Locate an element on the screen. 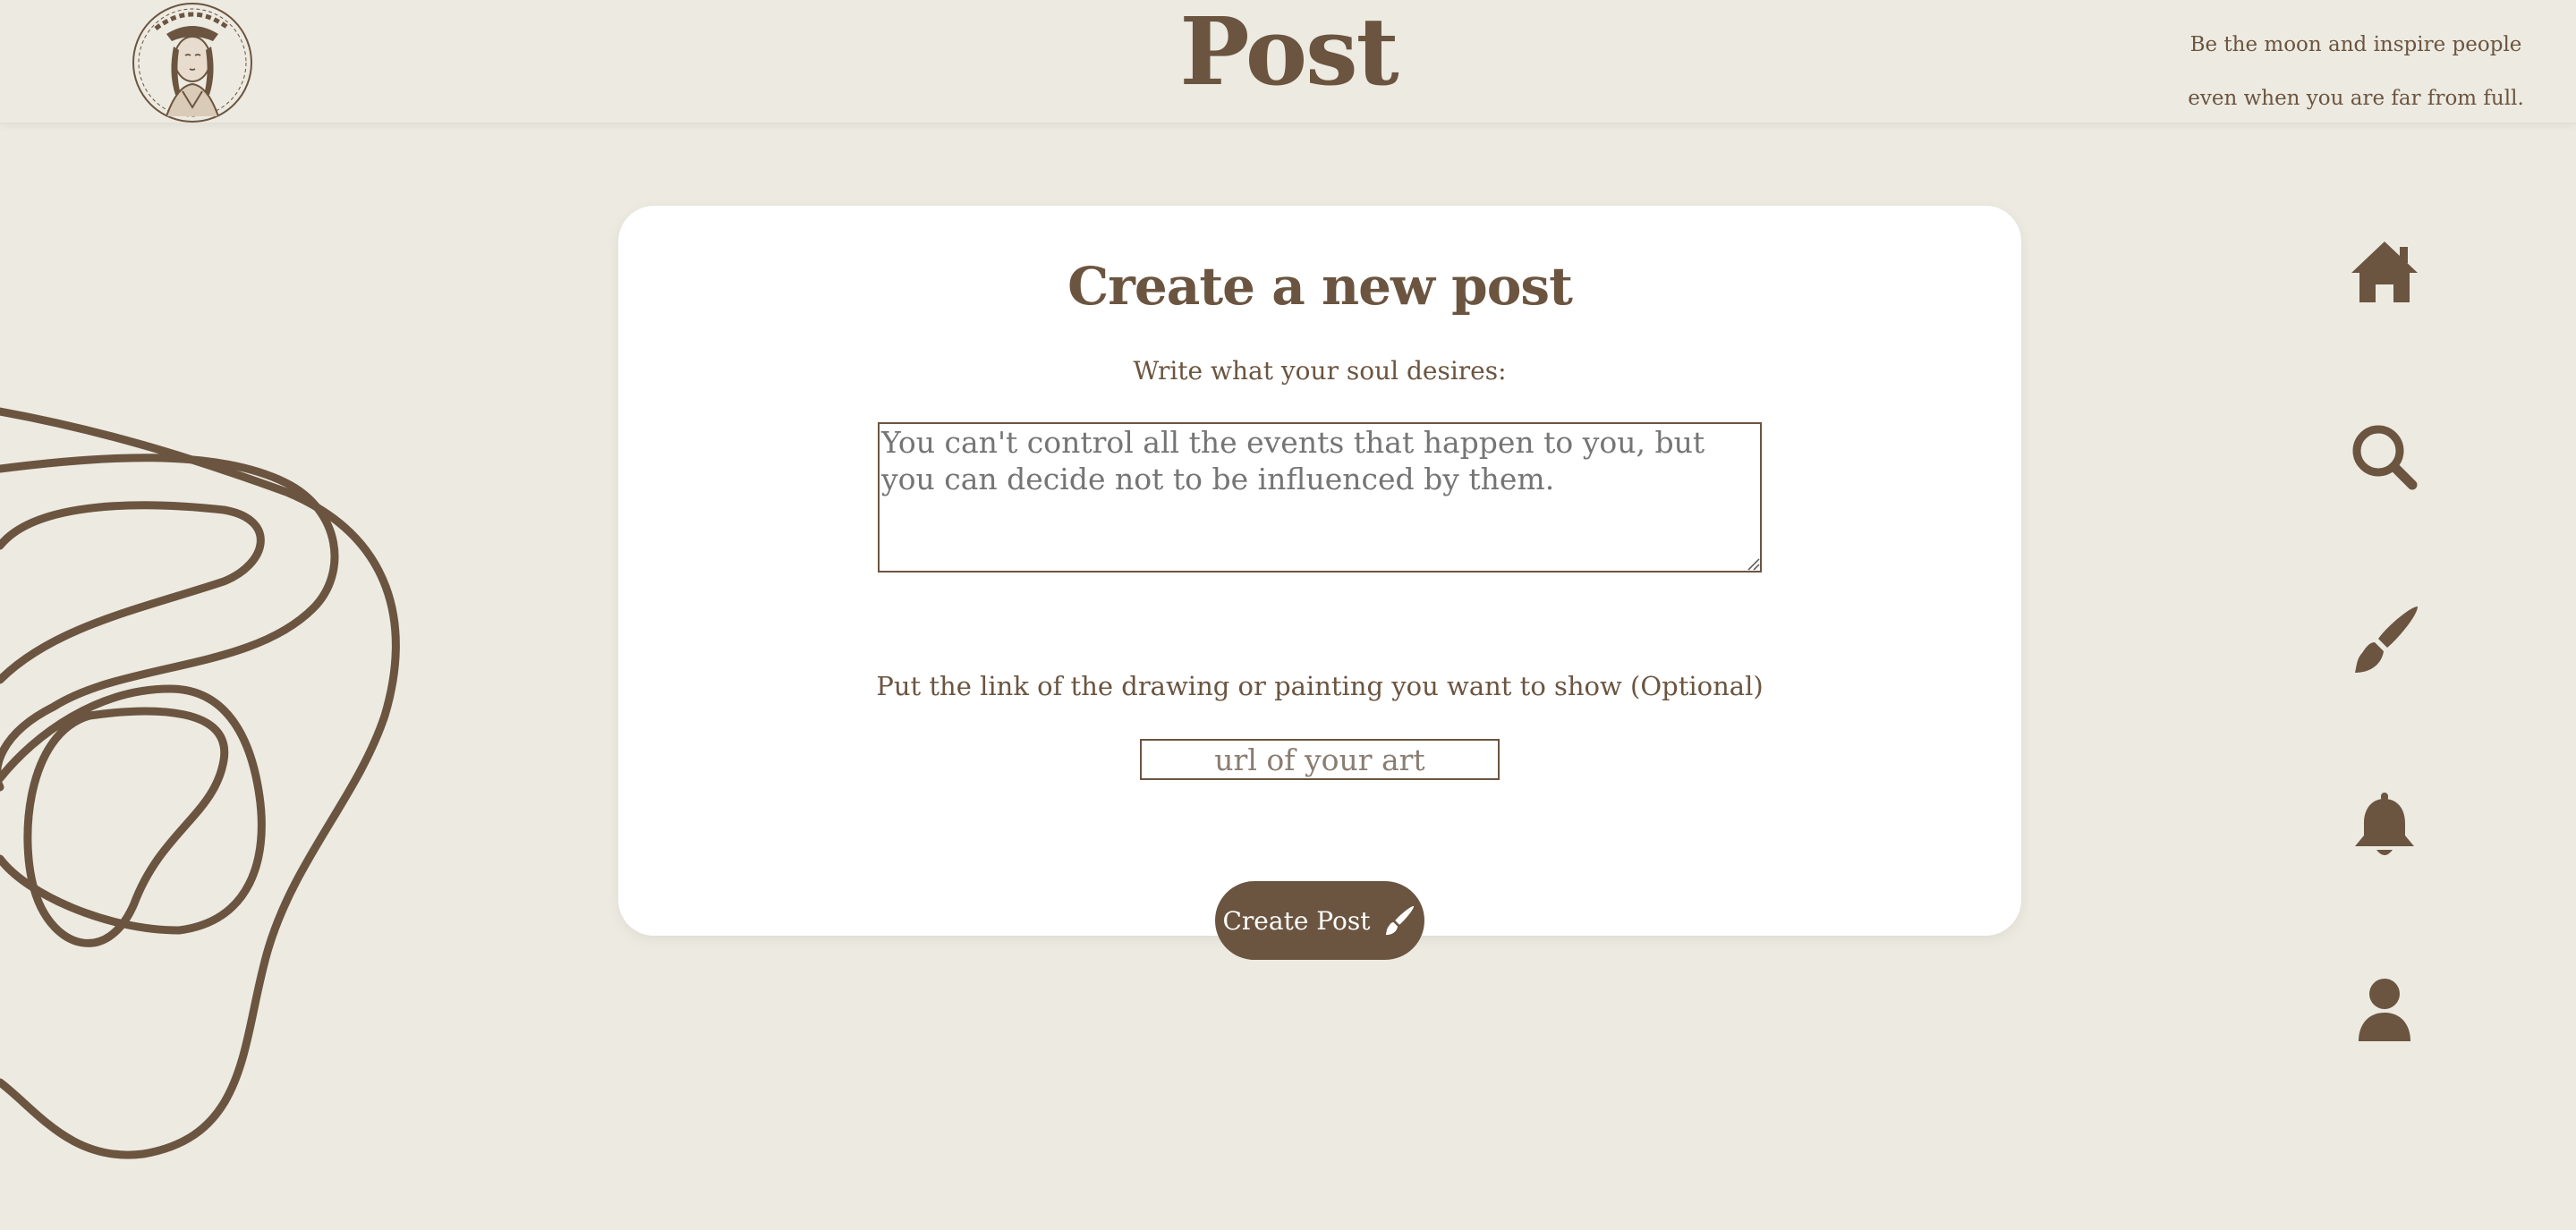 The width and height of the screenshot is (2576, 1230). brand-title: Post is located at coordinates (1289, 53).